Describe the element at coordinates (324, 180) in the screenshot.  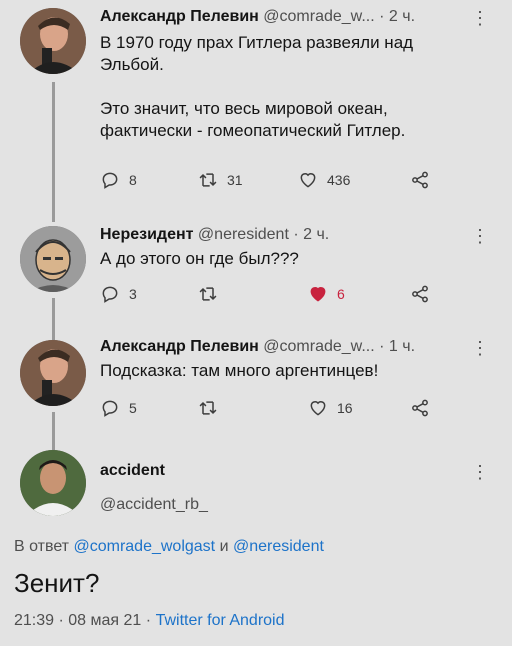
I see `like-button: 436` at that location.